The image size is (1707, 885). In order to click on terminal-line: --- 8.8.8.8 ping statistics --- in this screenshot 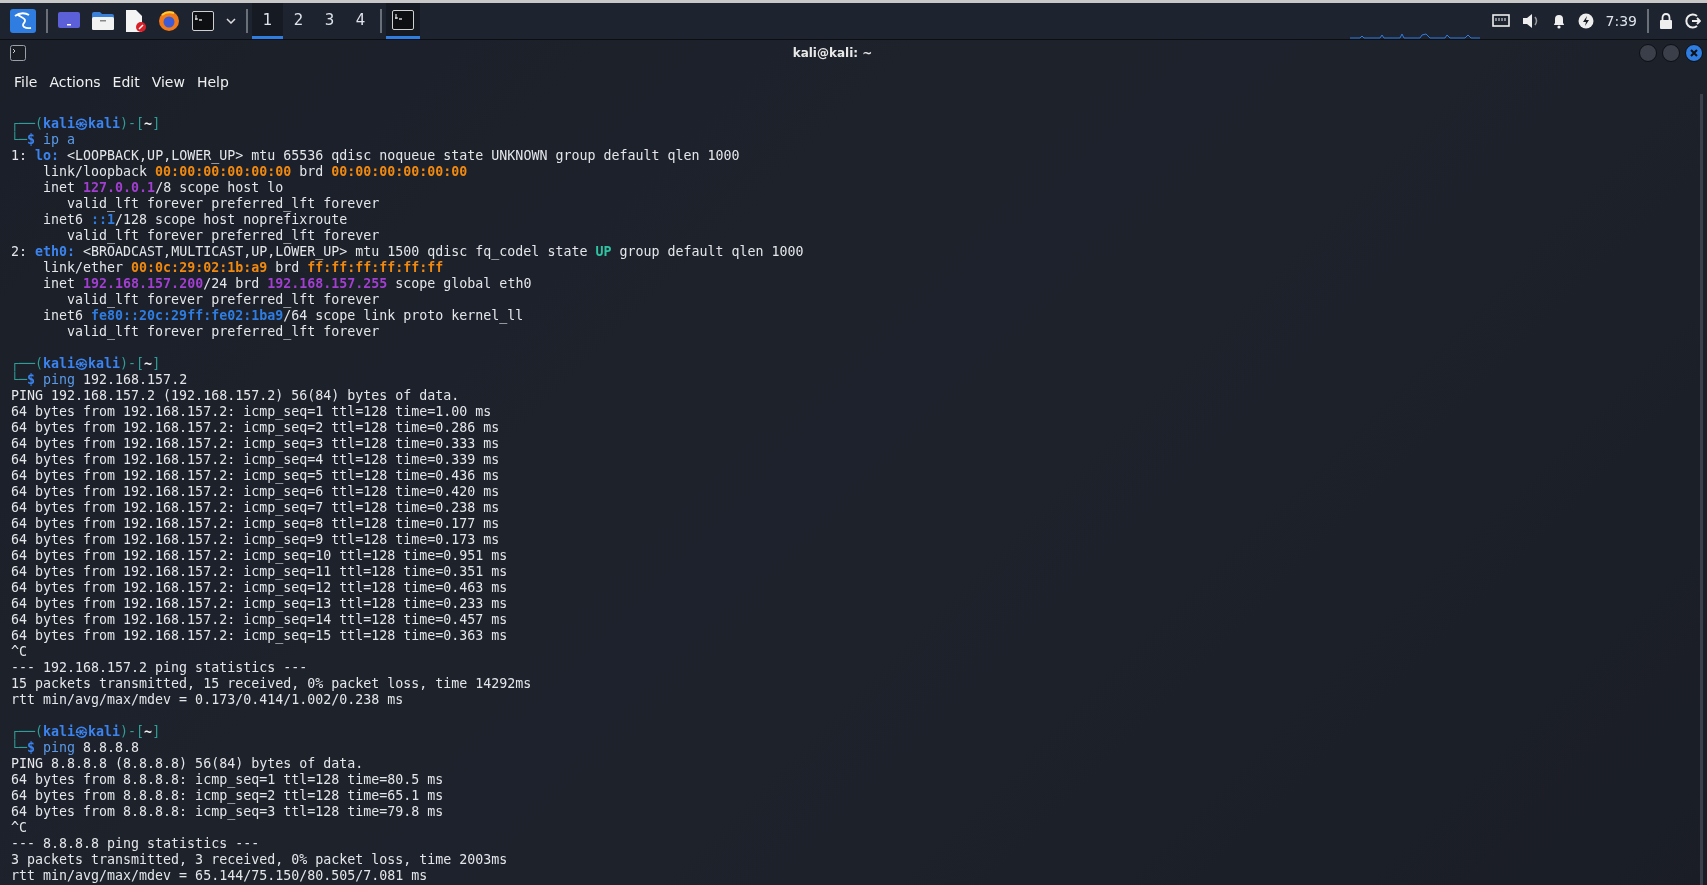, I will do `click(135, 844)`.